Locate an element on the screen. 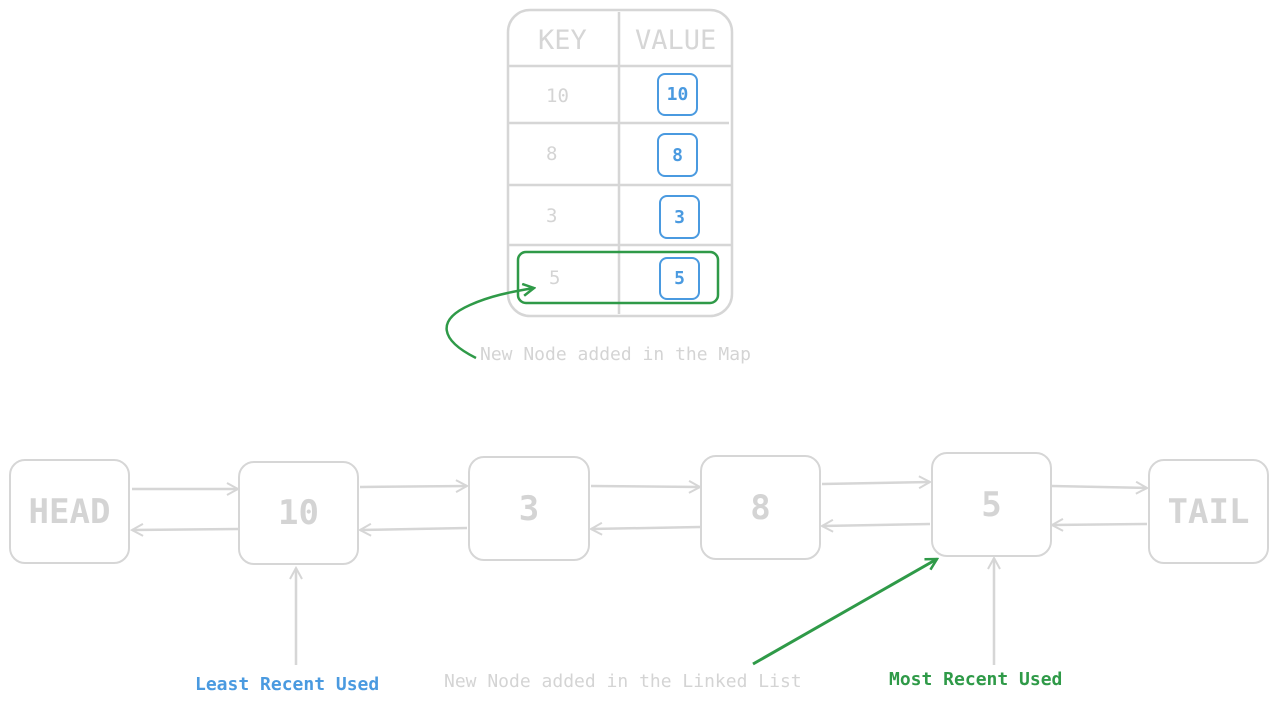  list-node-head: HEAD is located at coordinates (69, 511).